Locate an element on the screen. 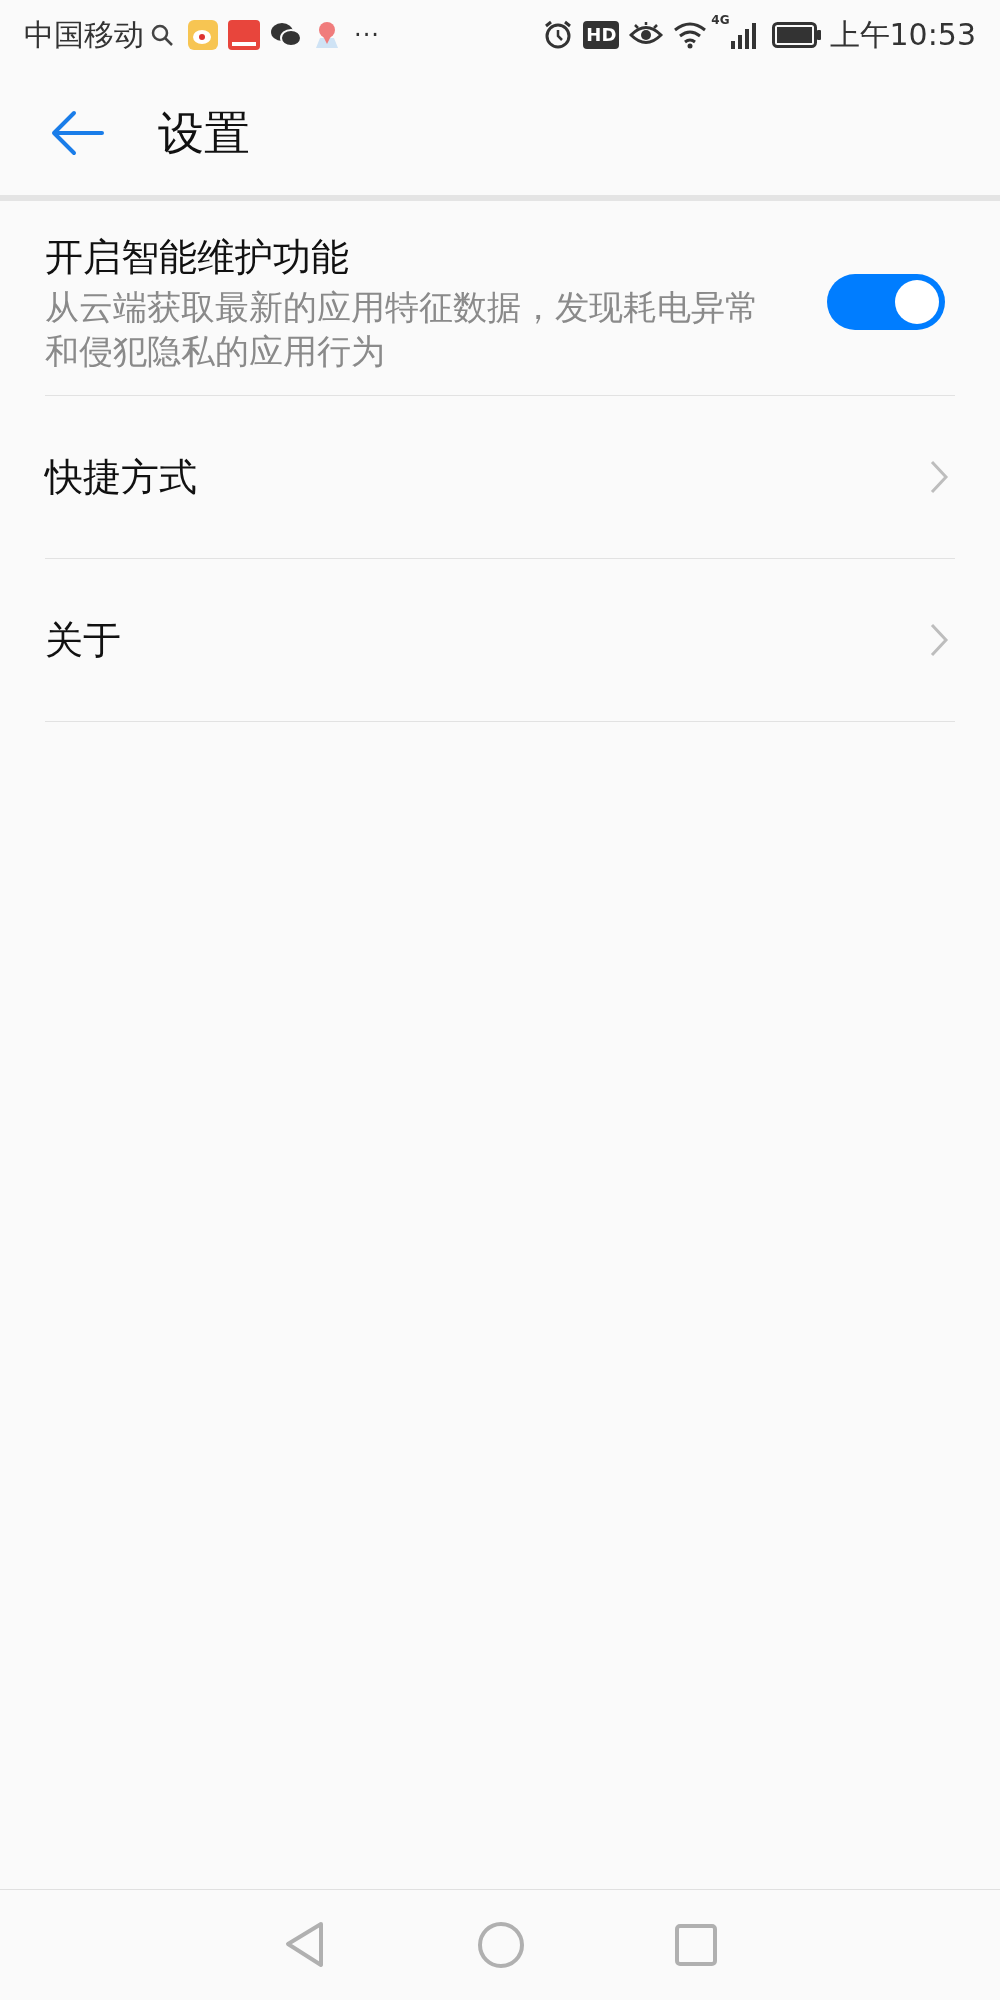 The image size is (1000, 2000). setting-row: 快捷方式 is located at coordinates (500, 477).